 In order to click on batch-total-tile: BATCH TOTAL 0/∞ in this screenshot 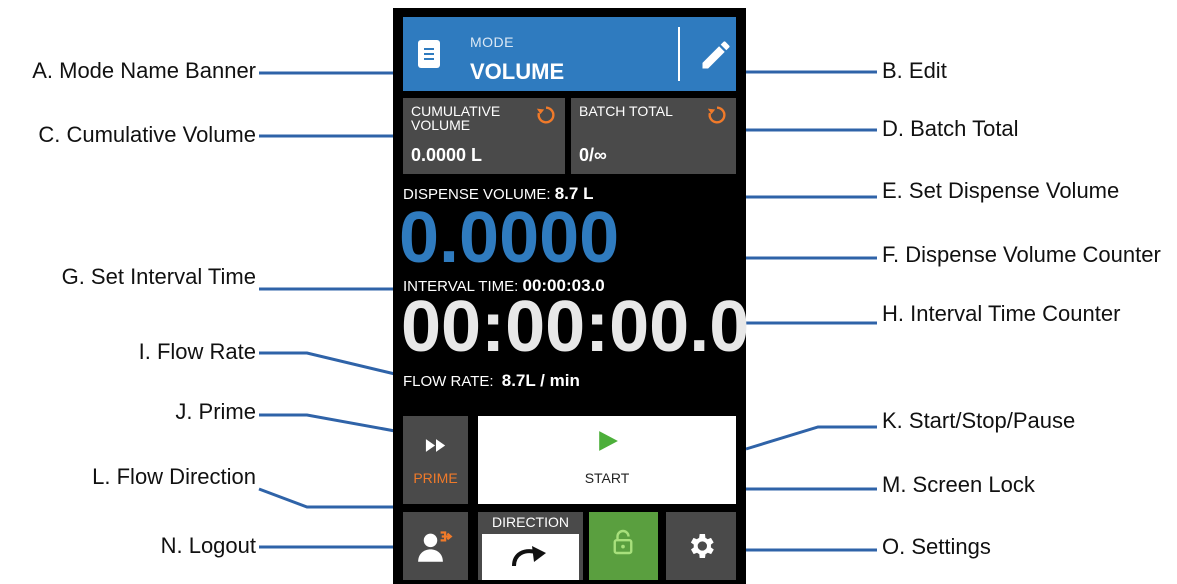, I will do `click(653, 136)`.